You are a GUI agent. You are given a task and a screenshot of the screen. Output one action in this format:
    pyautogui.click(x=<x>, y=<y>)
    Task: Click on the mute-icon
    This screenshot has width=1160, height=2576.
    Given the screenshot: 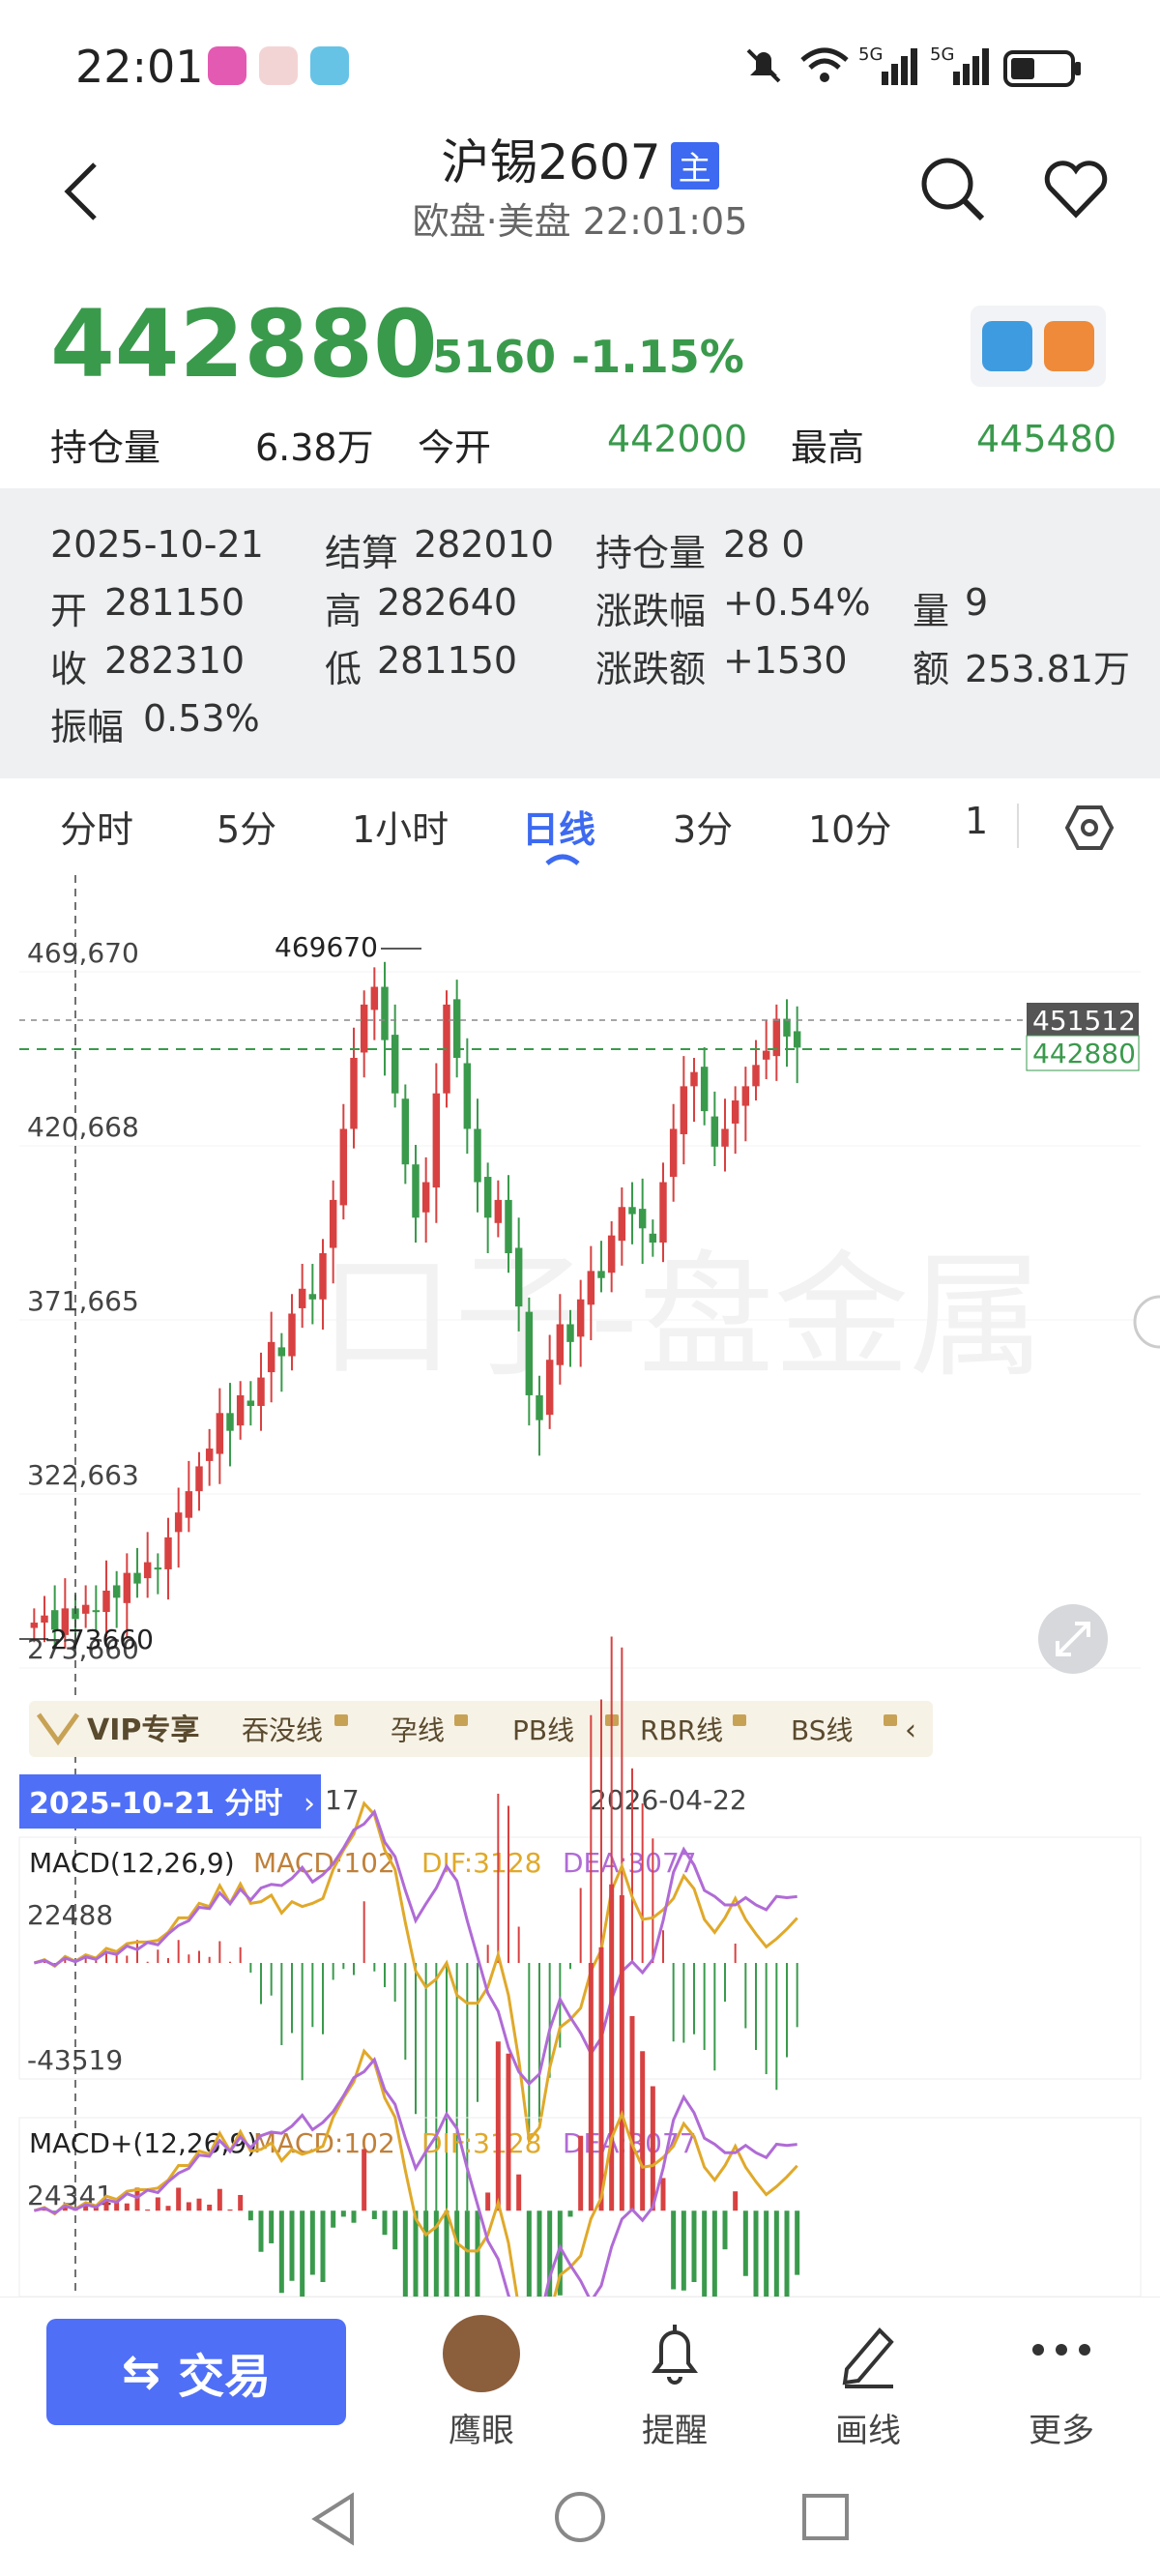 What is the action you would take?
    pyautogui.click(x=764, y=65)
    